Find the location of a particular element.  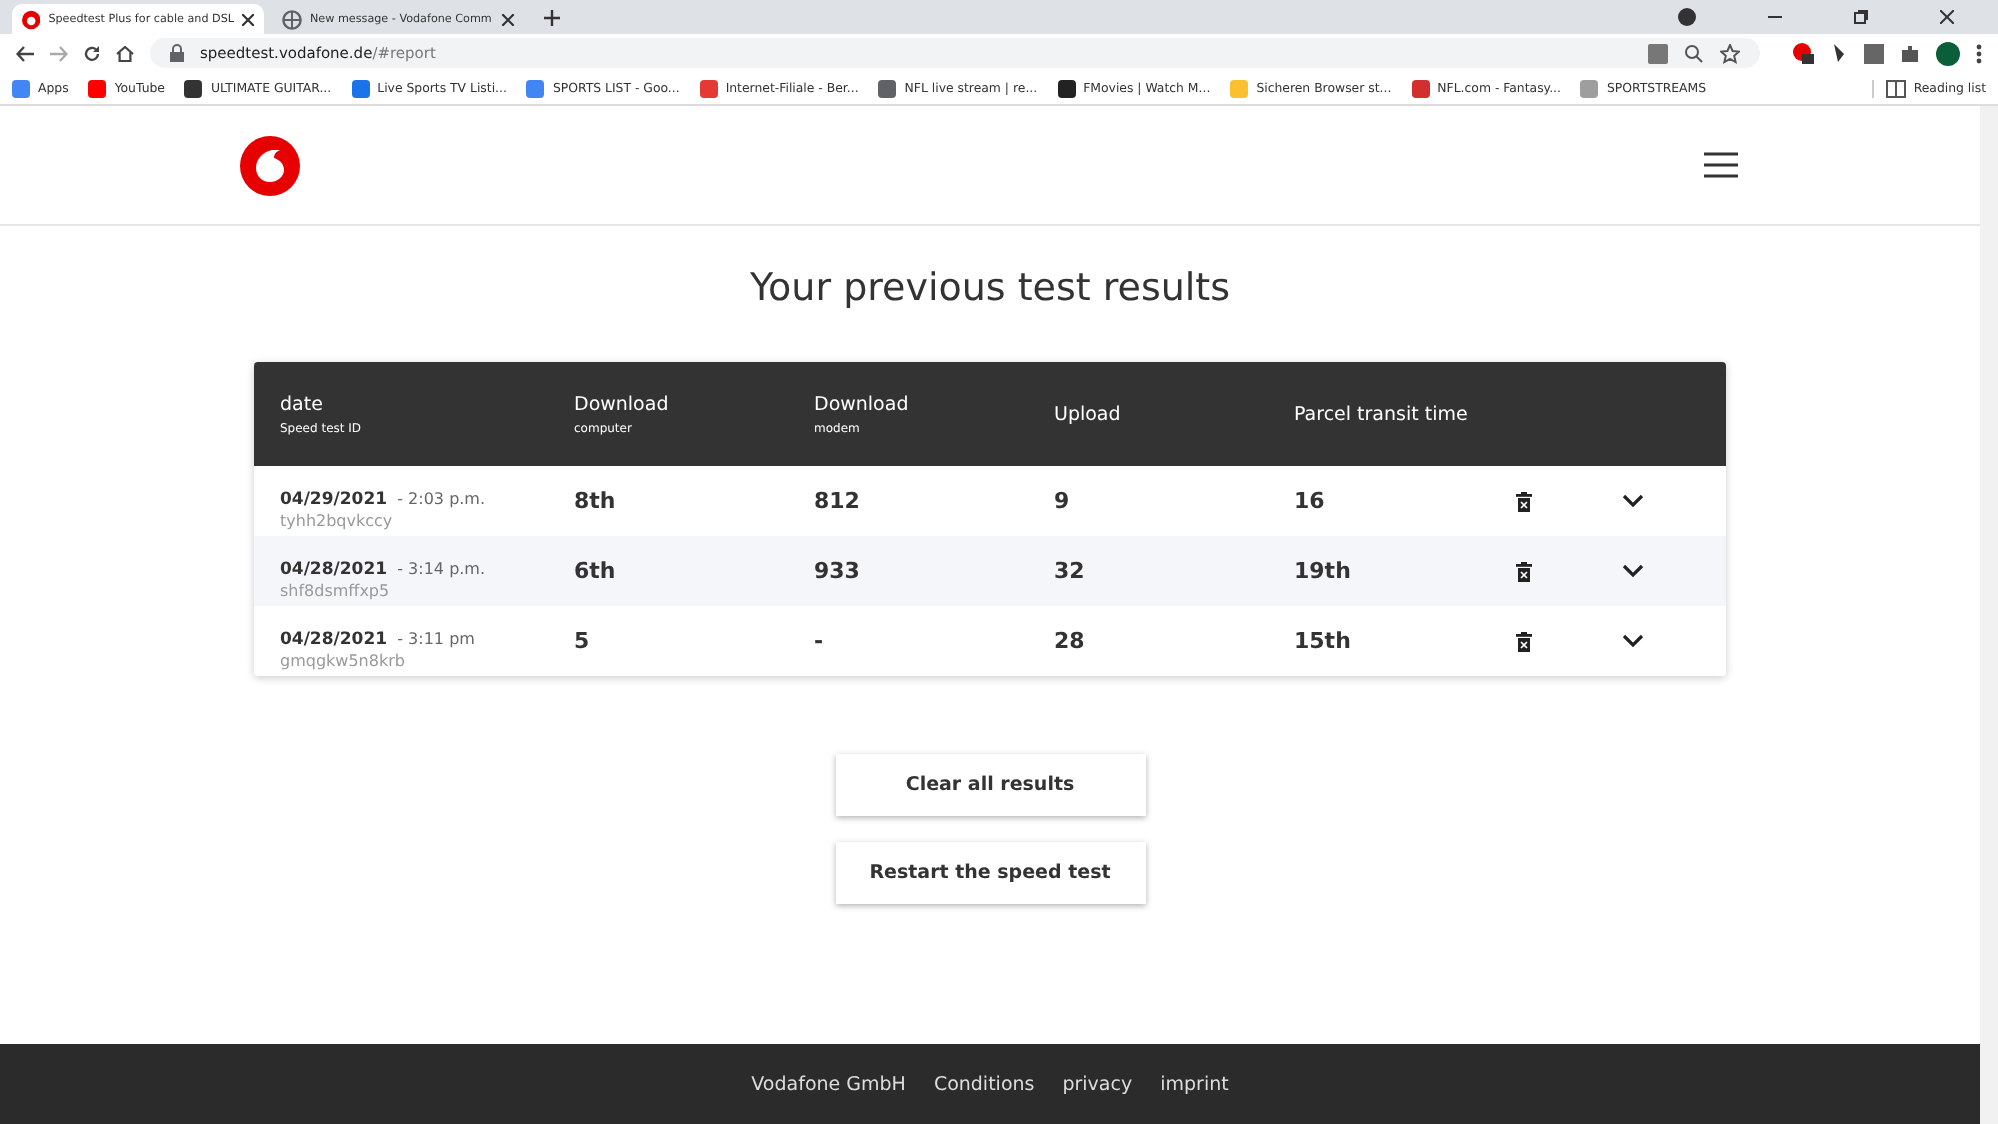

column-header: Upload is located at coordinates (1087, 414).